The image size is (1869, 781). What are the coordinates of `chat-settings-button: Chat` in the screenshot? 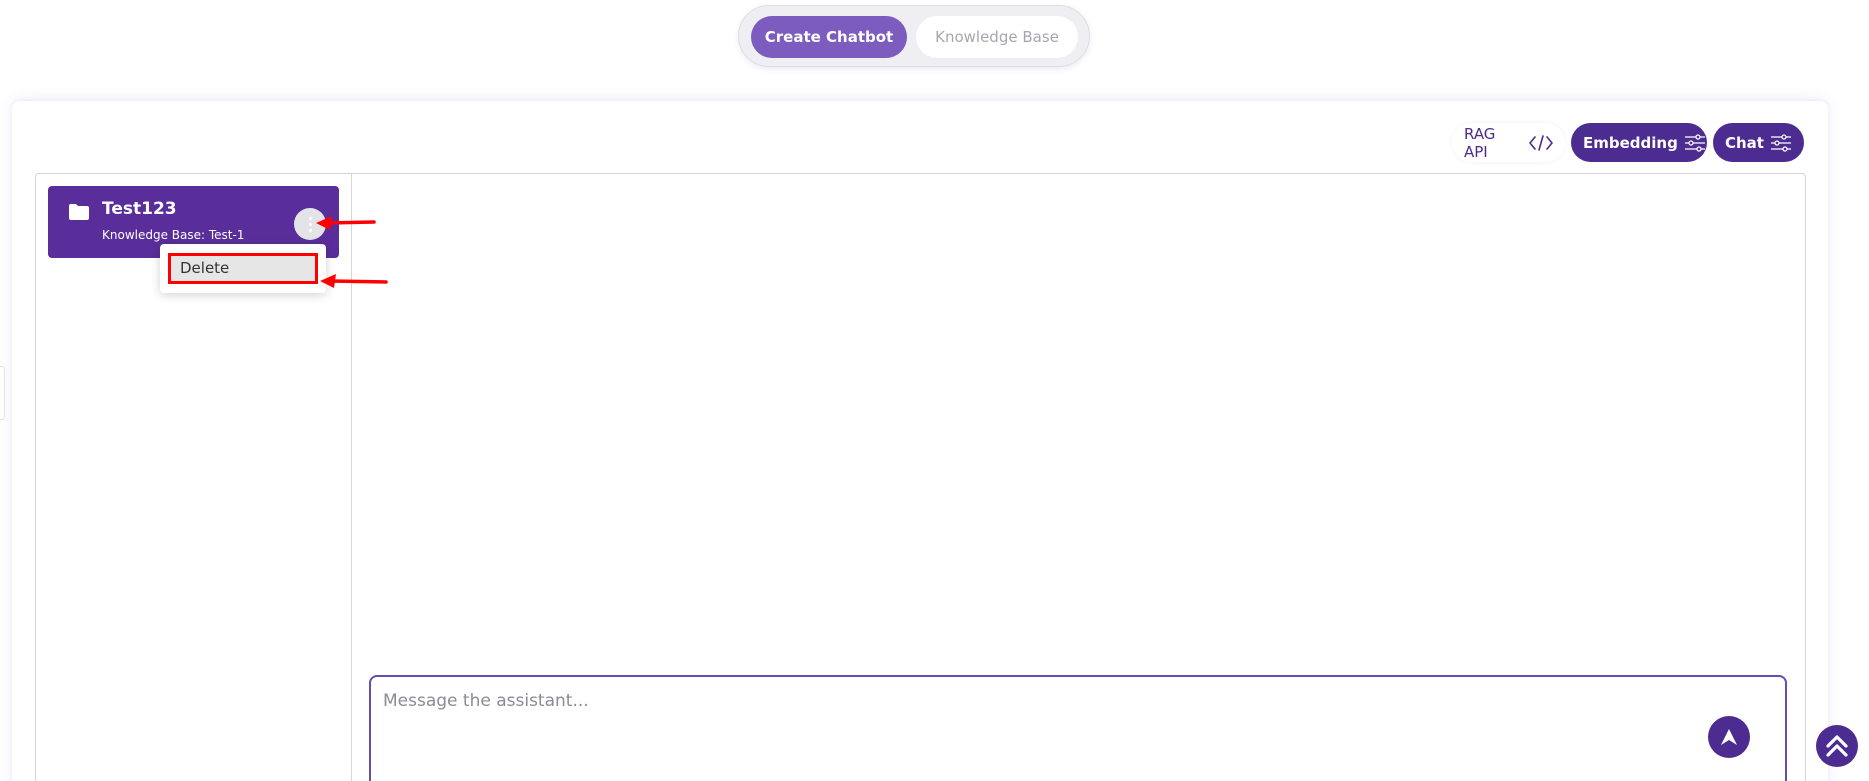 It's located at (1758, 142).